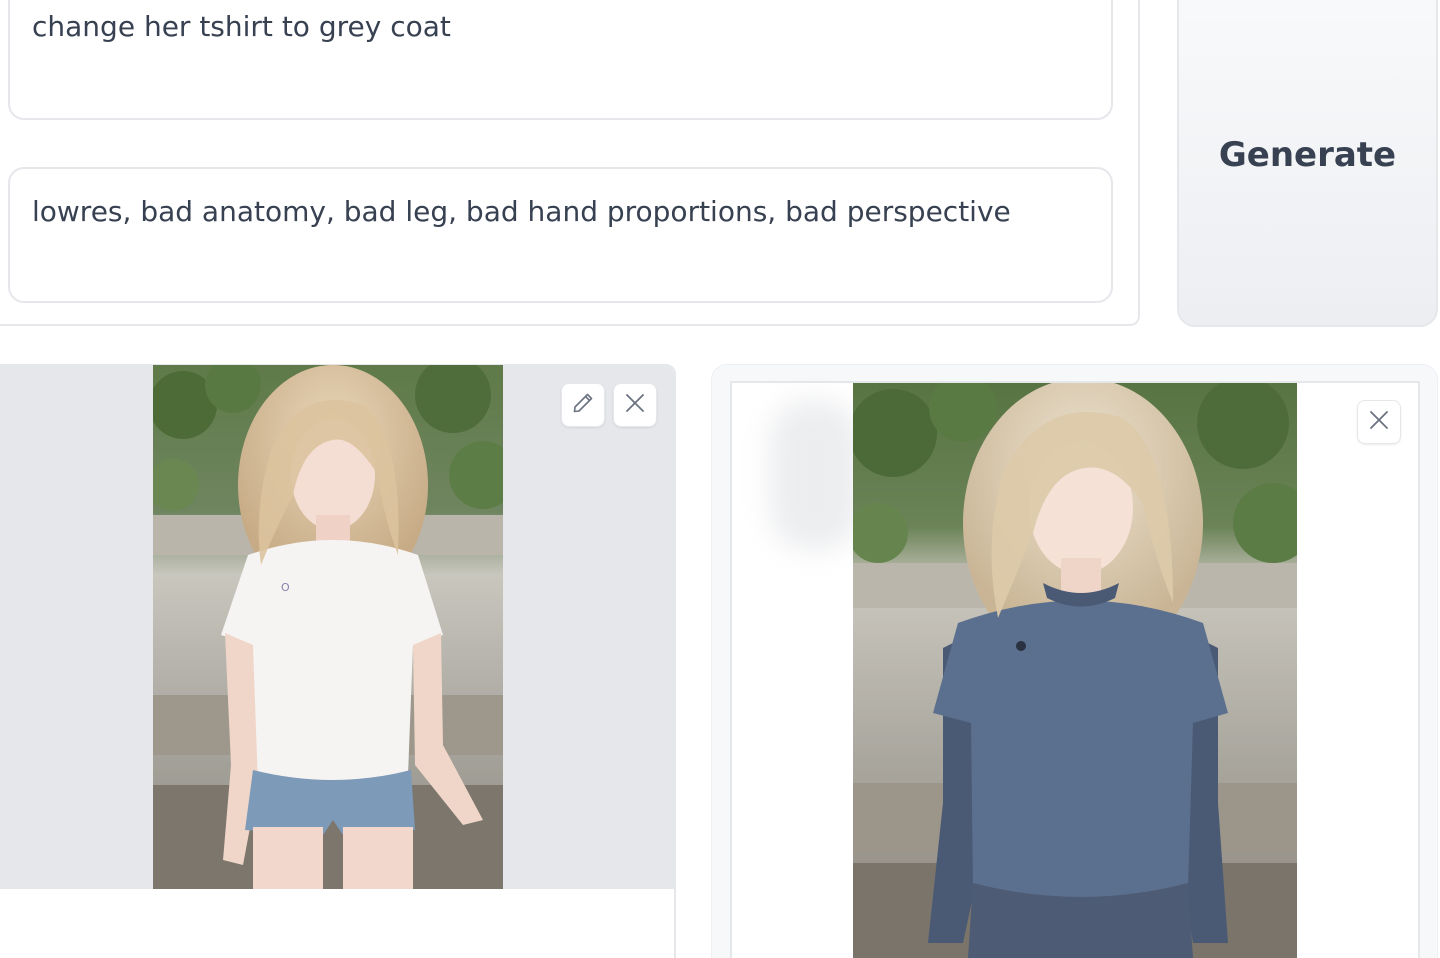  I want to click on svg-text: O, so click(285, 587).